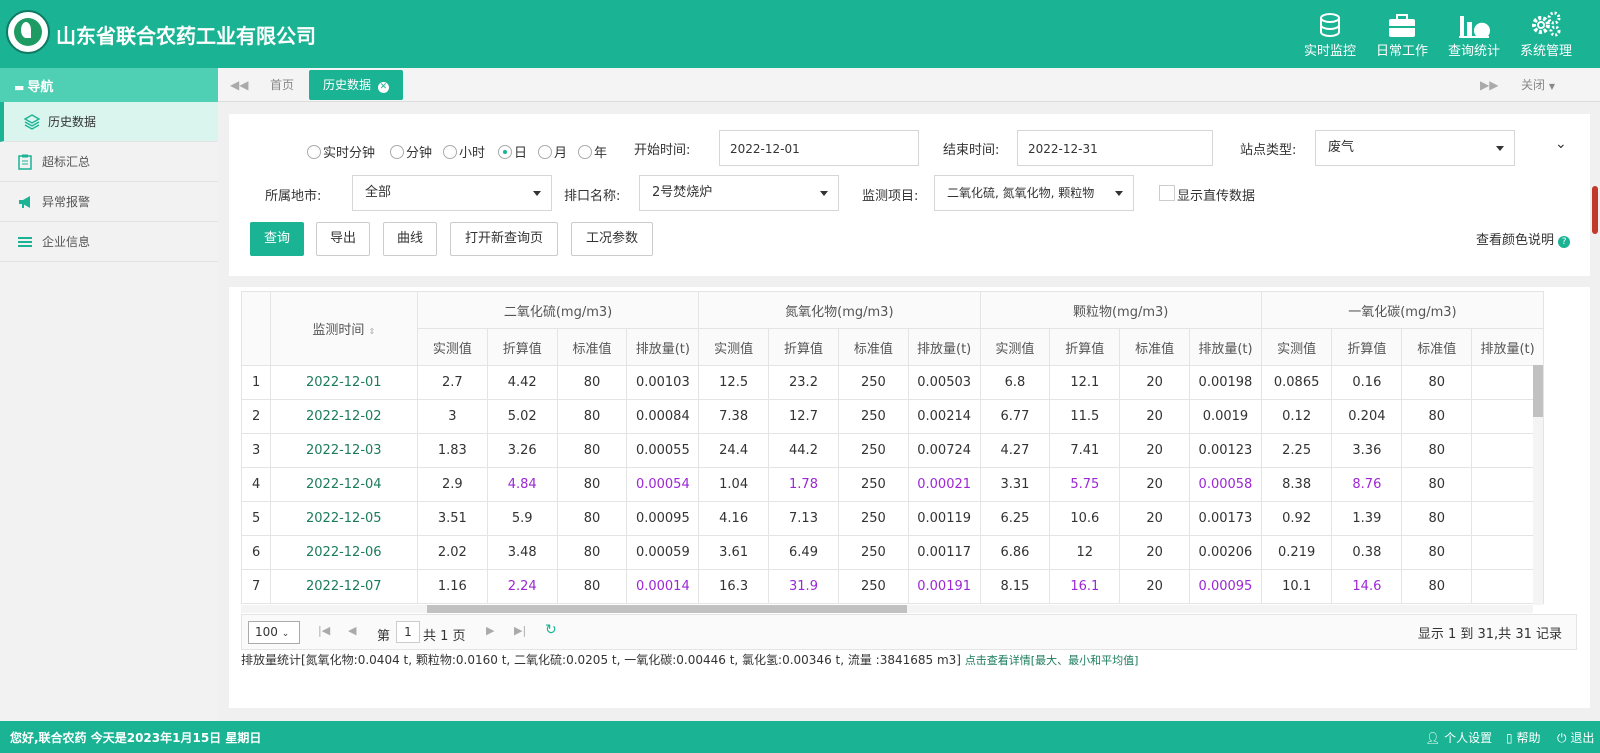 This screenshot has width=1600, height=753. Describe the element at coordinates (522, 552) in the screenshot. I see `table-cell: 3.48` at that location.